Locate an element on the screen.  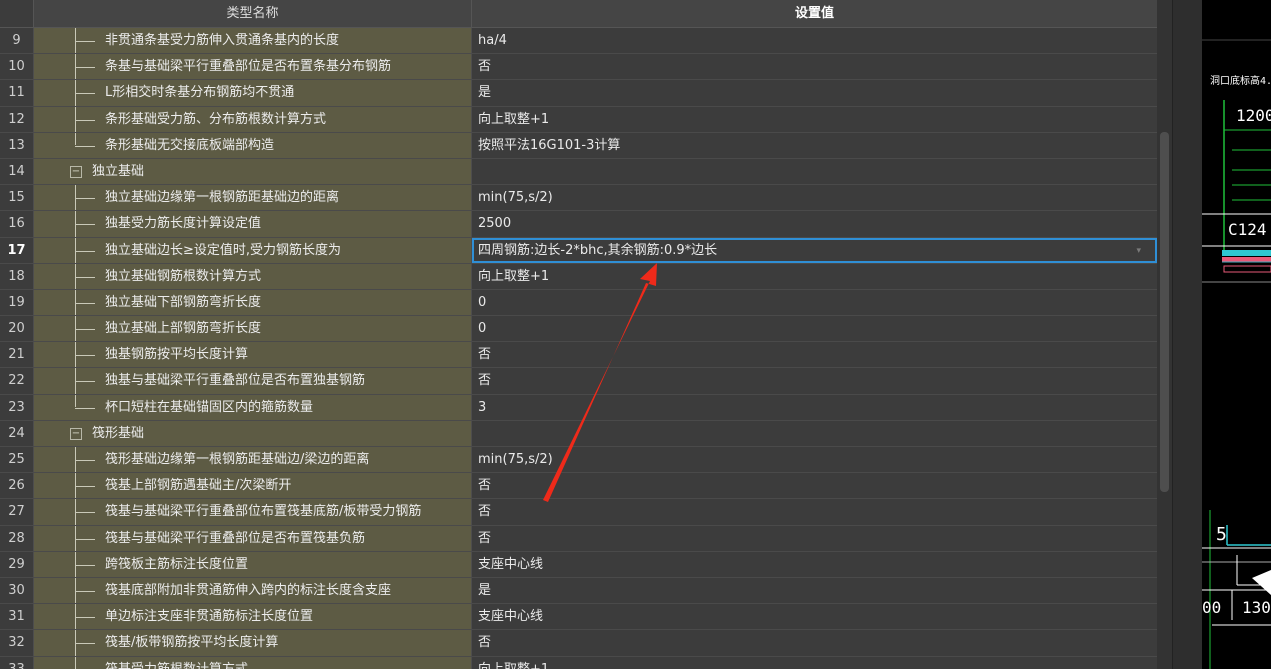
type-name-cell: 筏基与基础梁平行重叠部位是否布置筏基负筋 is located at coordinates (253, 538).